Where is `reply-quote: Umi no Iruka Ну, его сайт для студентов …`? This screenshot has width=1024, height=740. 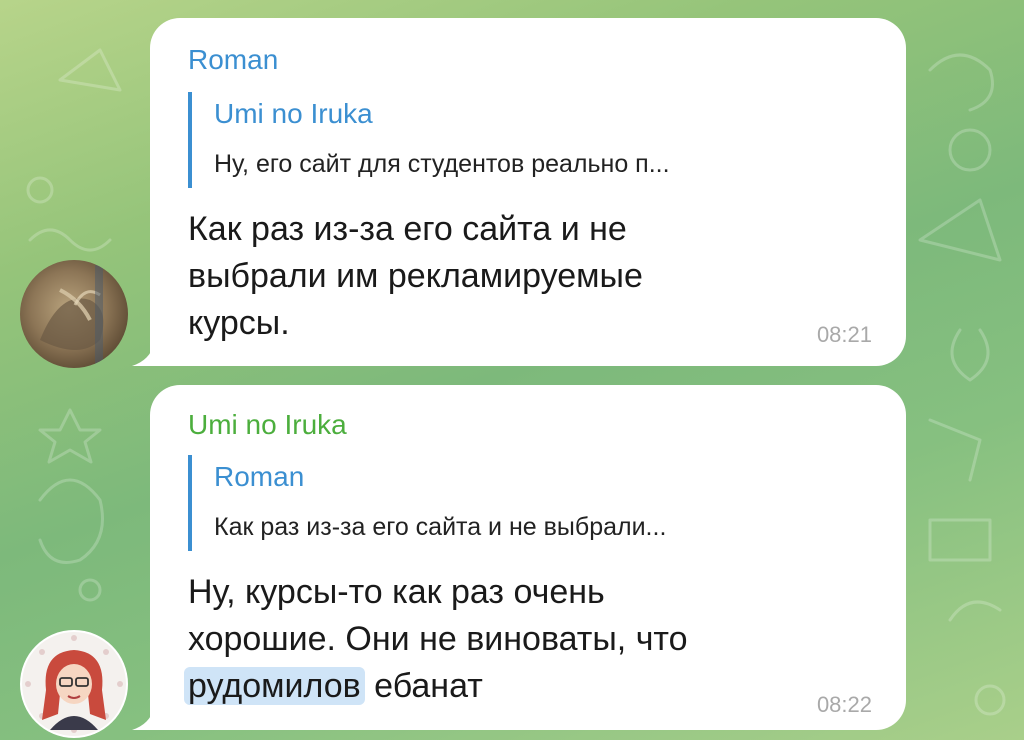 reply-quote: Umi no Iruka Ну, его сайт для студентов … is located at coordinates (535, 140).